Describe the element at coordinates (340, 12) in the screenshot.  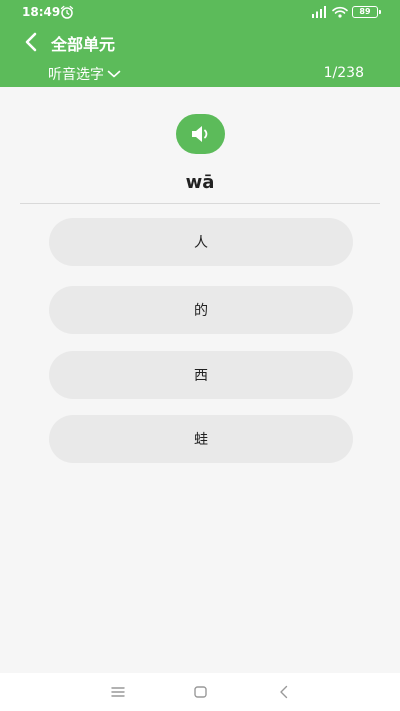
I see `wifi-icon` at that location.